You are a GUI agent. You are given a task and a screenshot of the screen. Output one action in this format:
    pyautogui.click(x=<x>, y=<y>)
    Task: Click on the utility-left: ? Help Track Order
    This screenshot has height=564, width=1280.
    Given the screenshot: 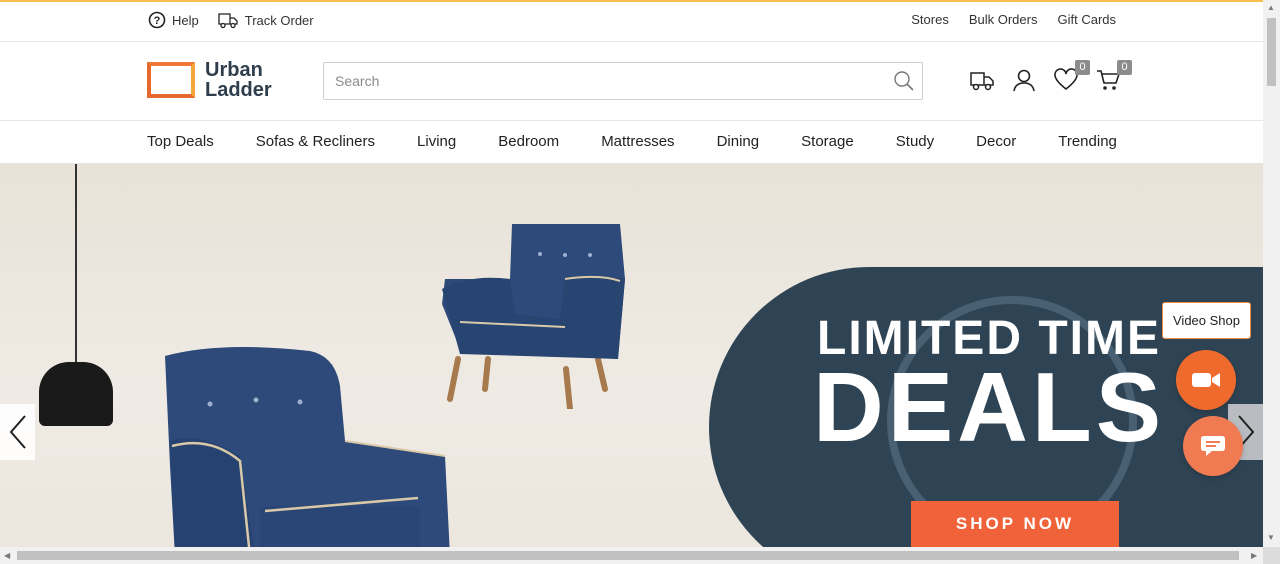 What is the action you would take?
    pyautogui.click(x=240, y=20)
    